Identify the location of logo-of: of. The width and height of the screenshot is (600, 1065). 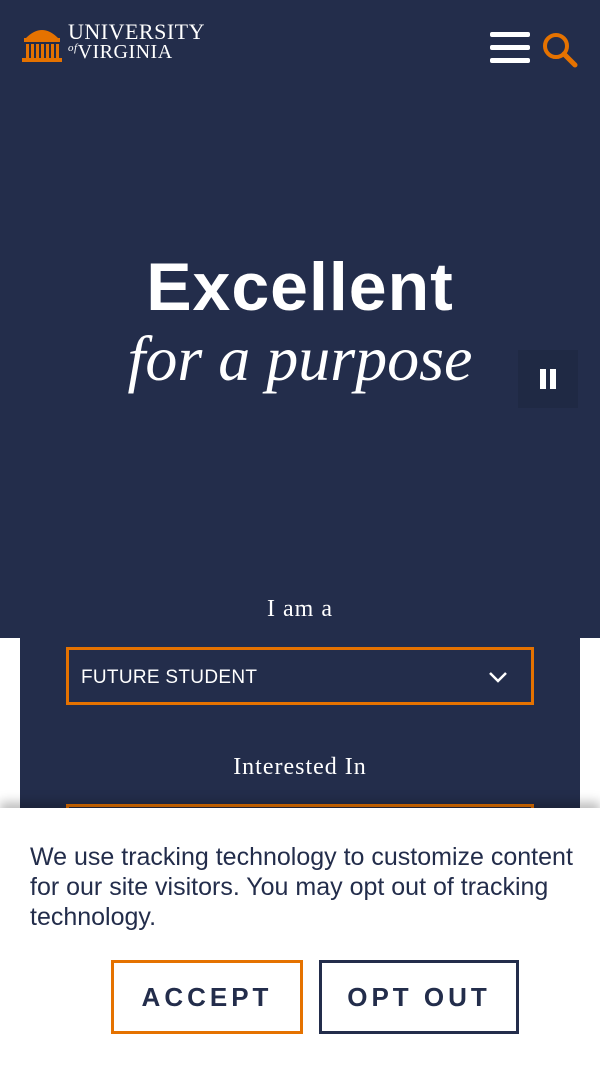
(73, 47).